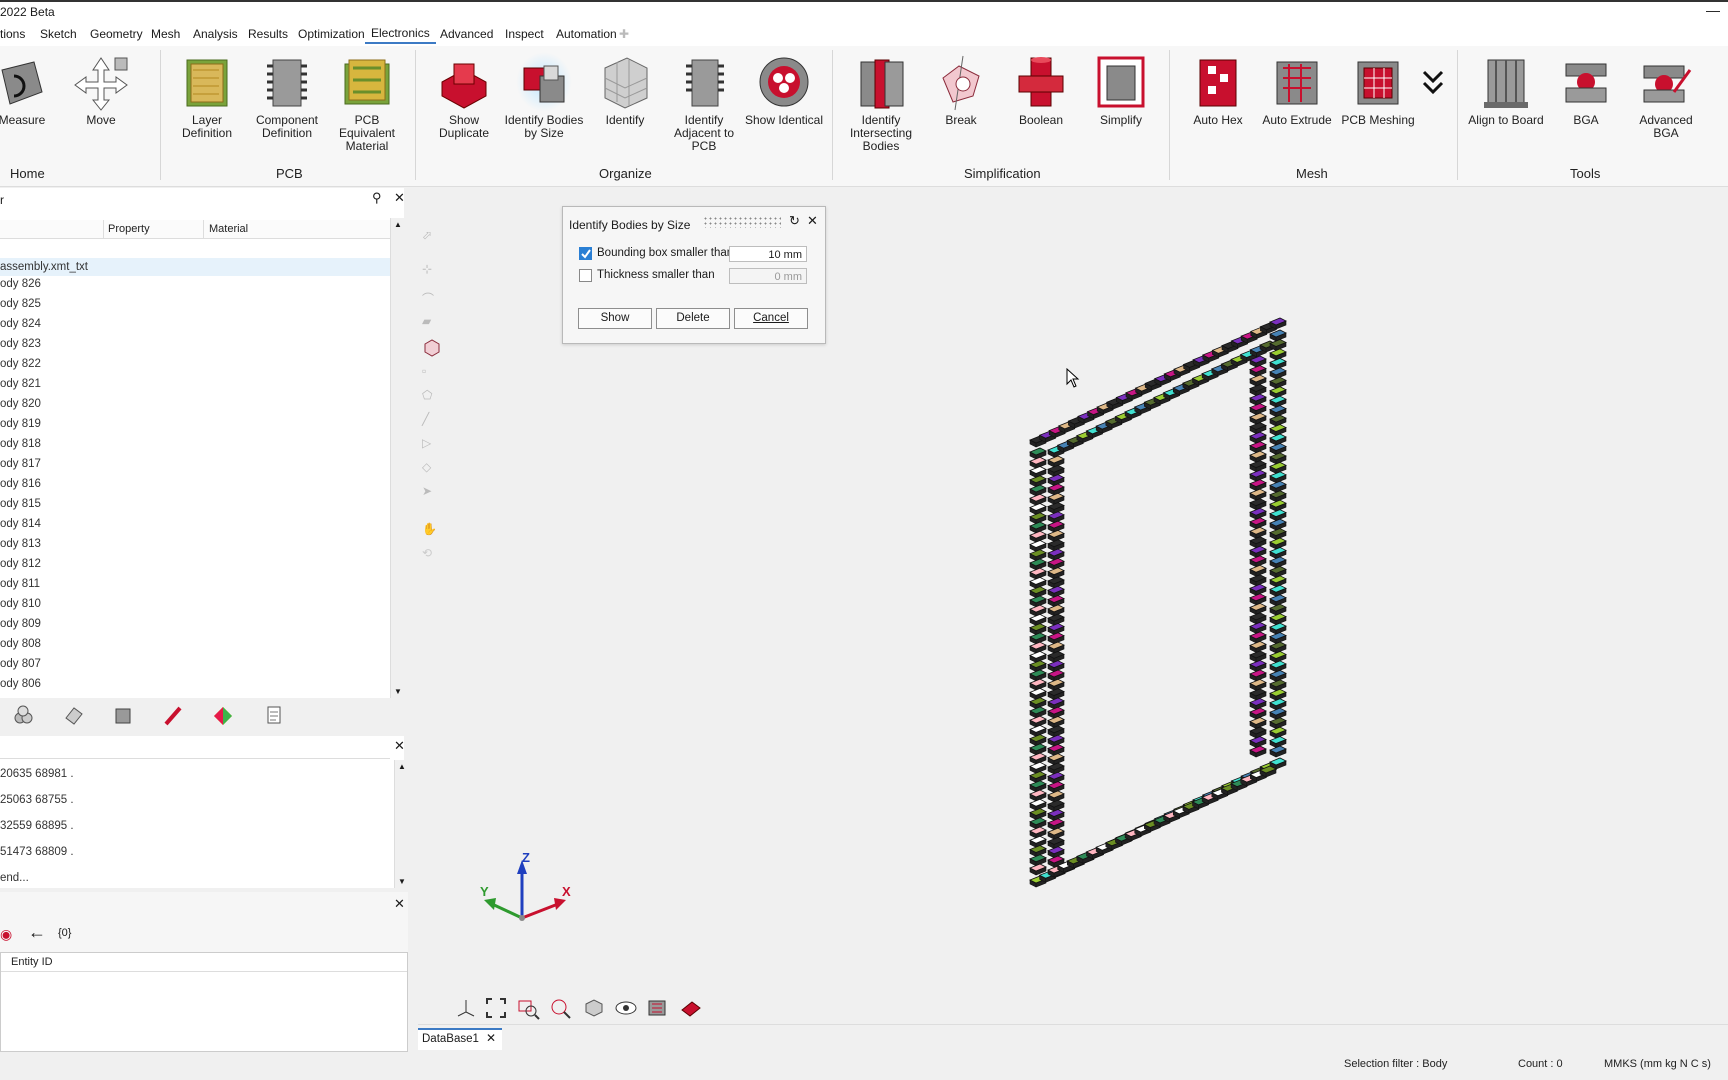 The width and height of the screenshot is (1728, 1080). I want to click on bbox-checkbox, so click(585, 253).